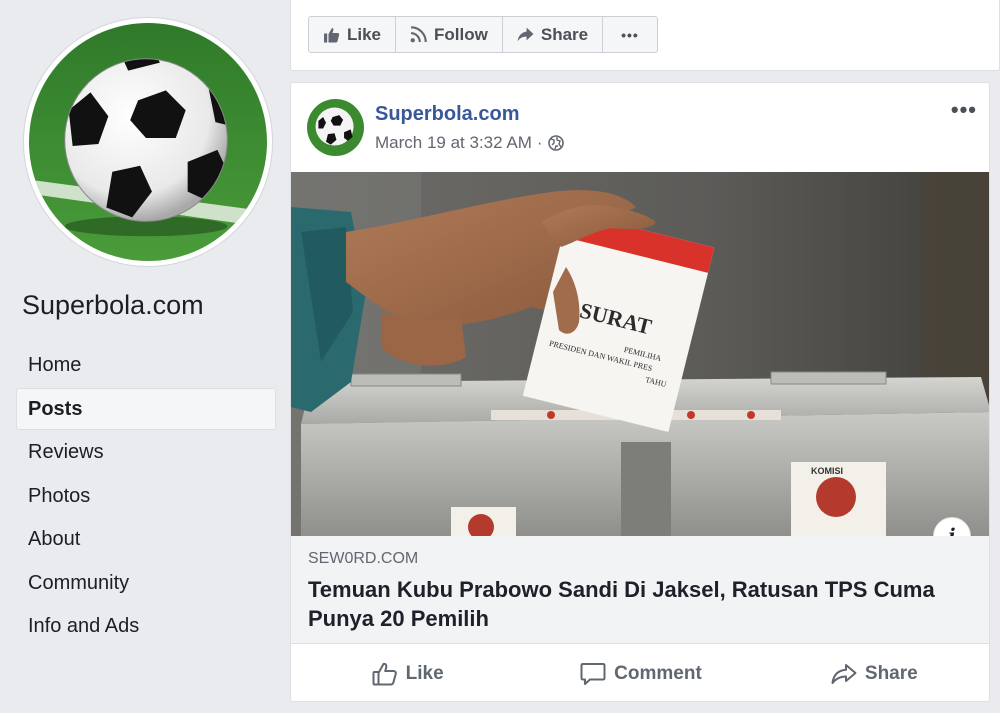  I want to click on share-post-label: Share, so click(891, 673).